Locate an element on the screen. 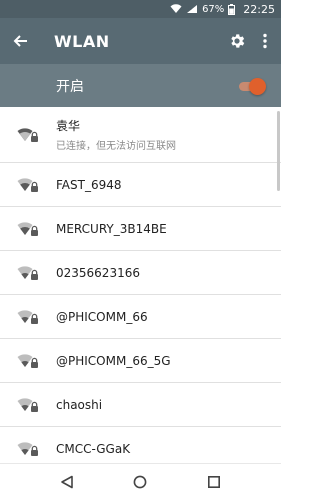  network-item-4: @PHICOMM_66 is located at coordinates (140, 317).